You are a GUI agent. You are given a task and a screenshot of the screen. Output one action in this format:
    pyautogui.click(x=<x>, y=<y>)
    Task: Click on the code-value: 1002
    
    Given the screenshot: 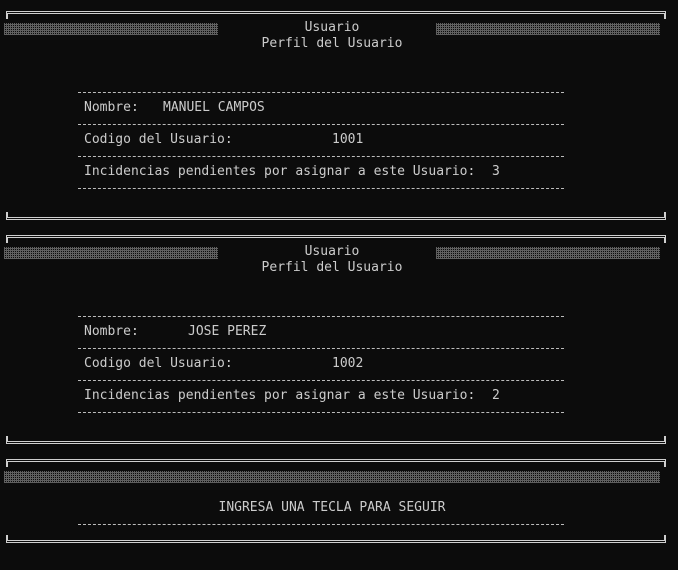 What is the action you would take?
    pyautogui.click(x=348, y=363)
    